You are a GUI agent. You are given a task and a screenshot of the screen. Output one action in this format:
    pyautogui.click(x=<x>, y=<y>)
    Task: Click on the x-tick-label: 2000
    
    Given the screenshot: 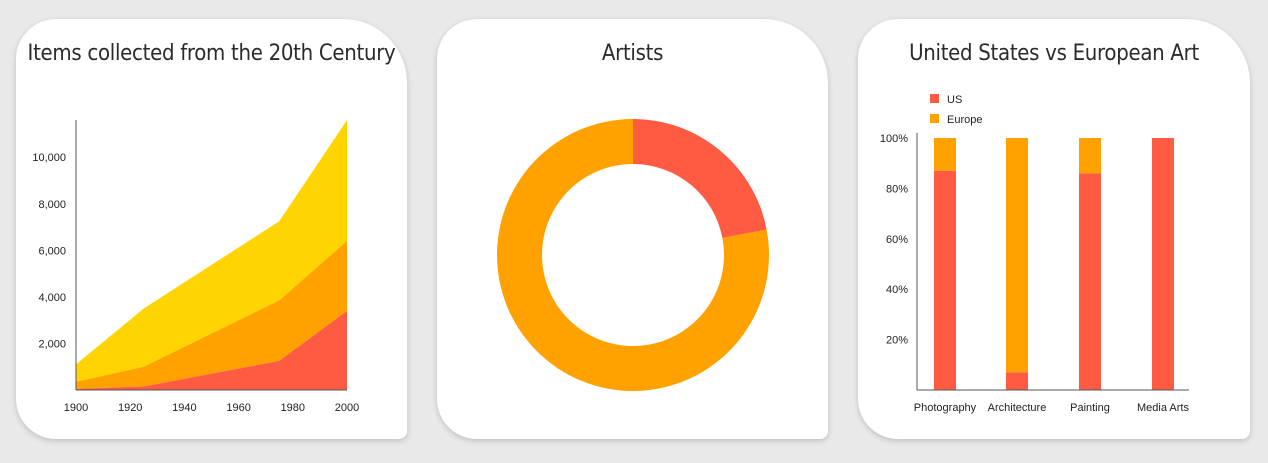 What is the action you would take?
    pyautogui.click(x=347, y=408)
    